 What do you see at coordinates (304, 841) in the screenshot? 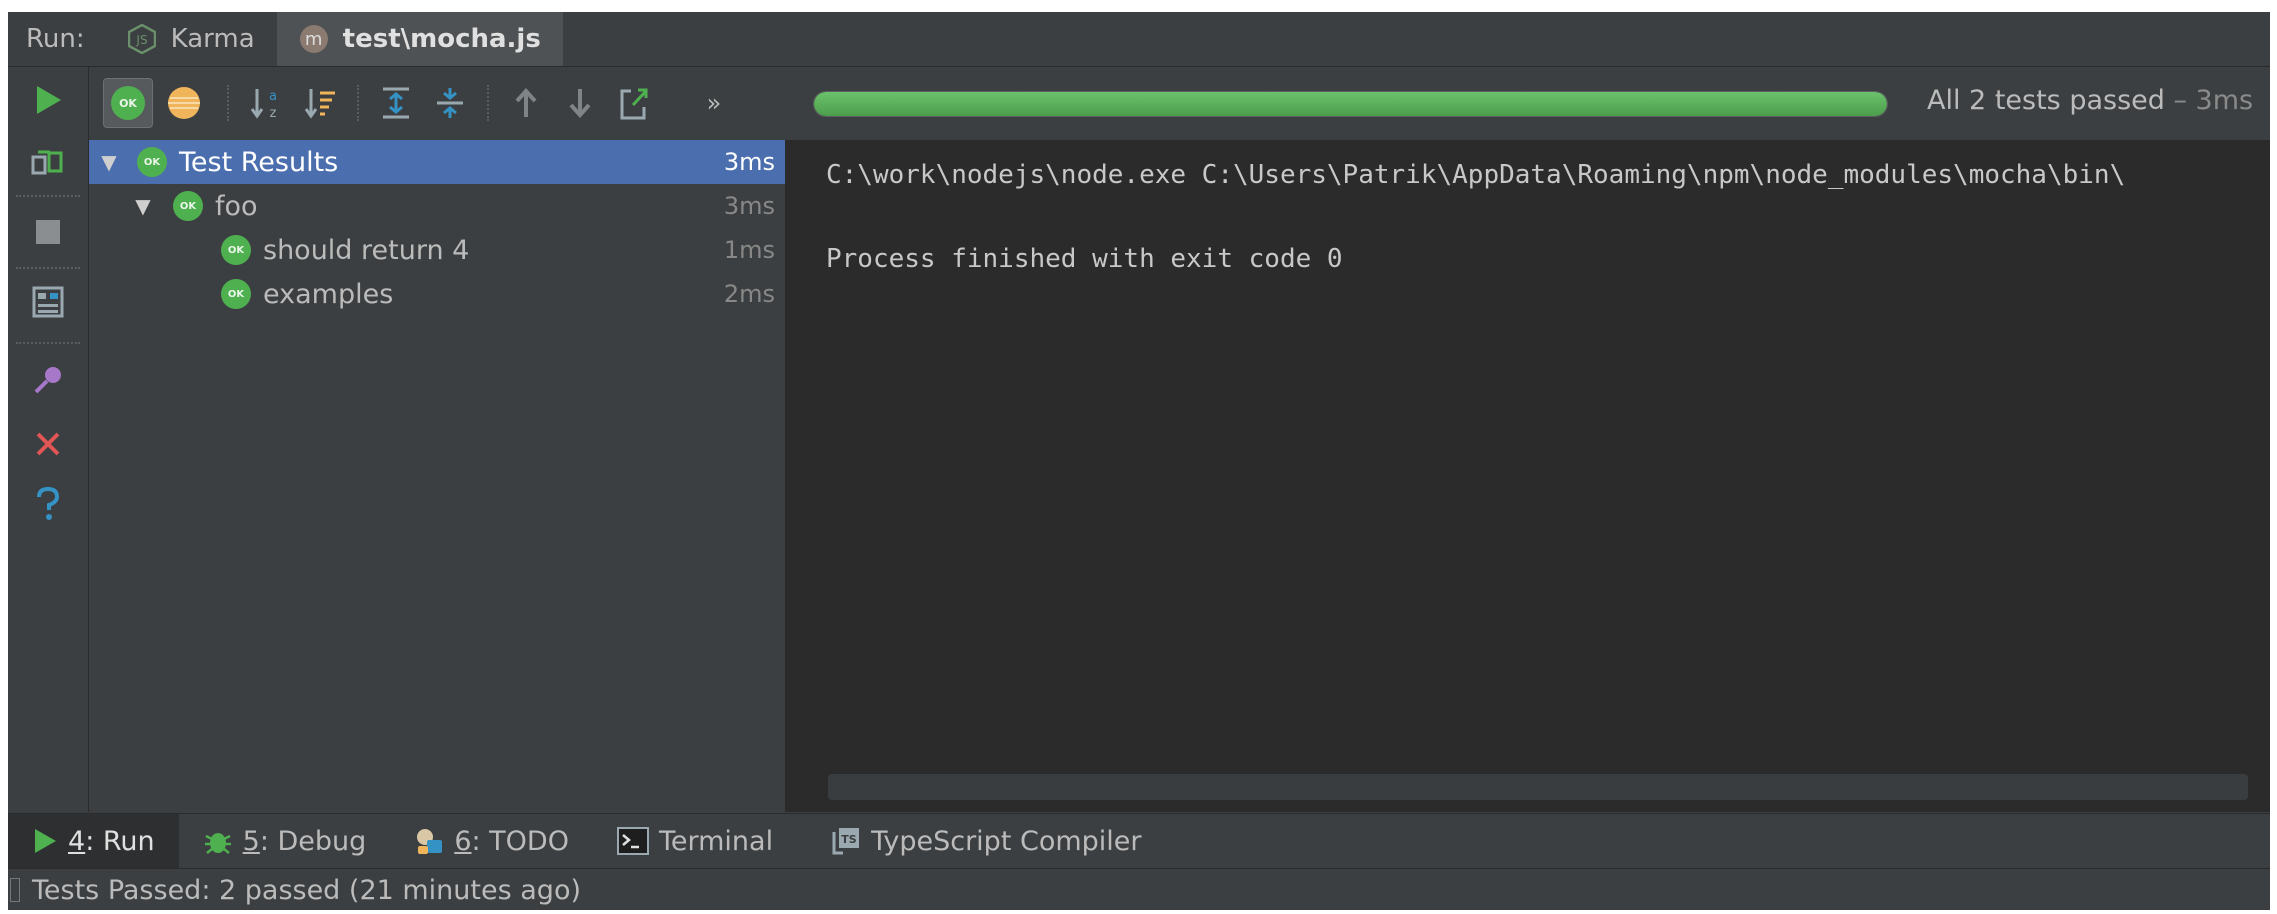
I see `tool-tab-debug-label: 5: Debug` at bounding box center [304, 841].